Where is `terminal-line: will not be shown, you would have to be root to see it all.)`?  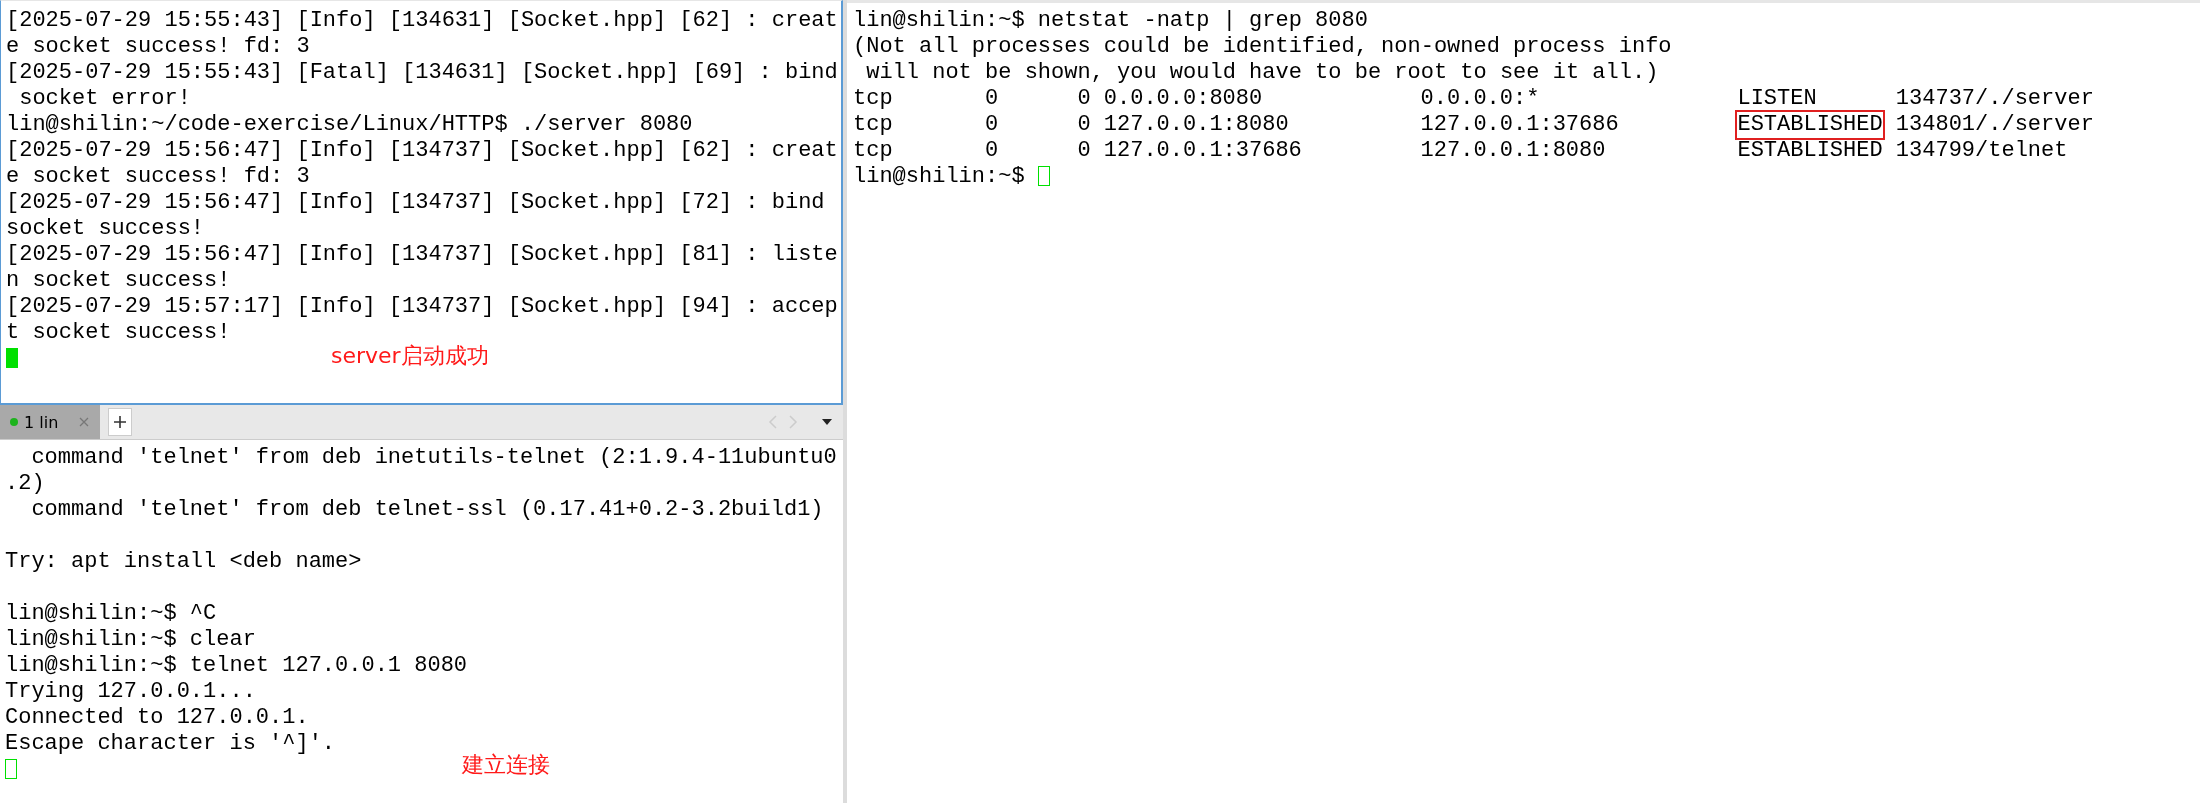
terminal-line: will not be shown, you would have to be root to see it all.) is located at coordinates (1262, 73).